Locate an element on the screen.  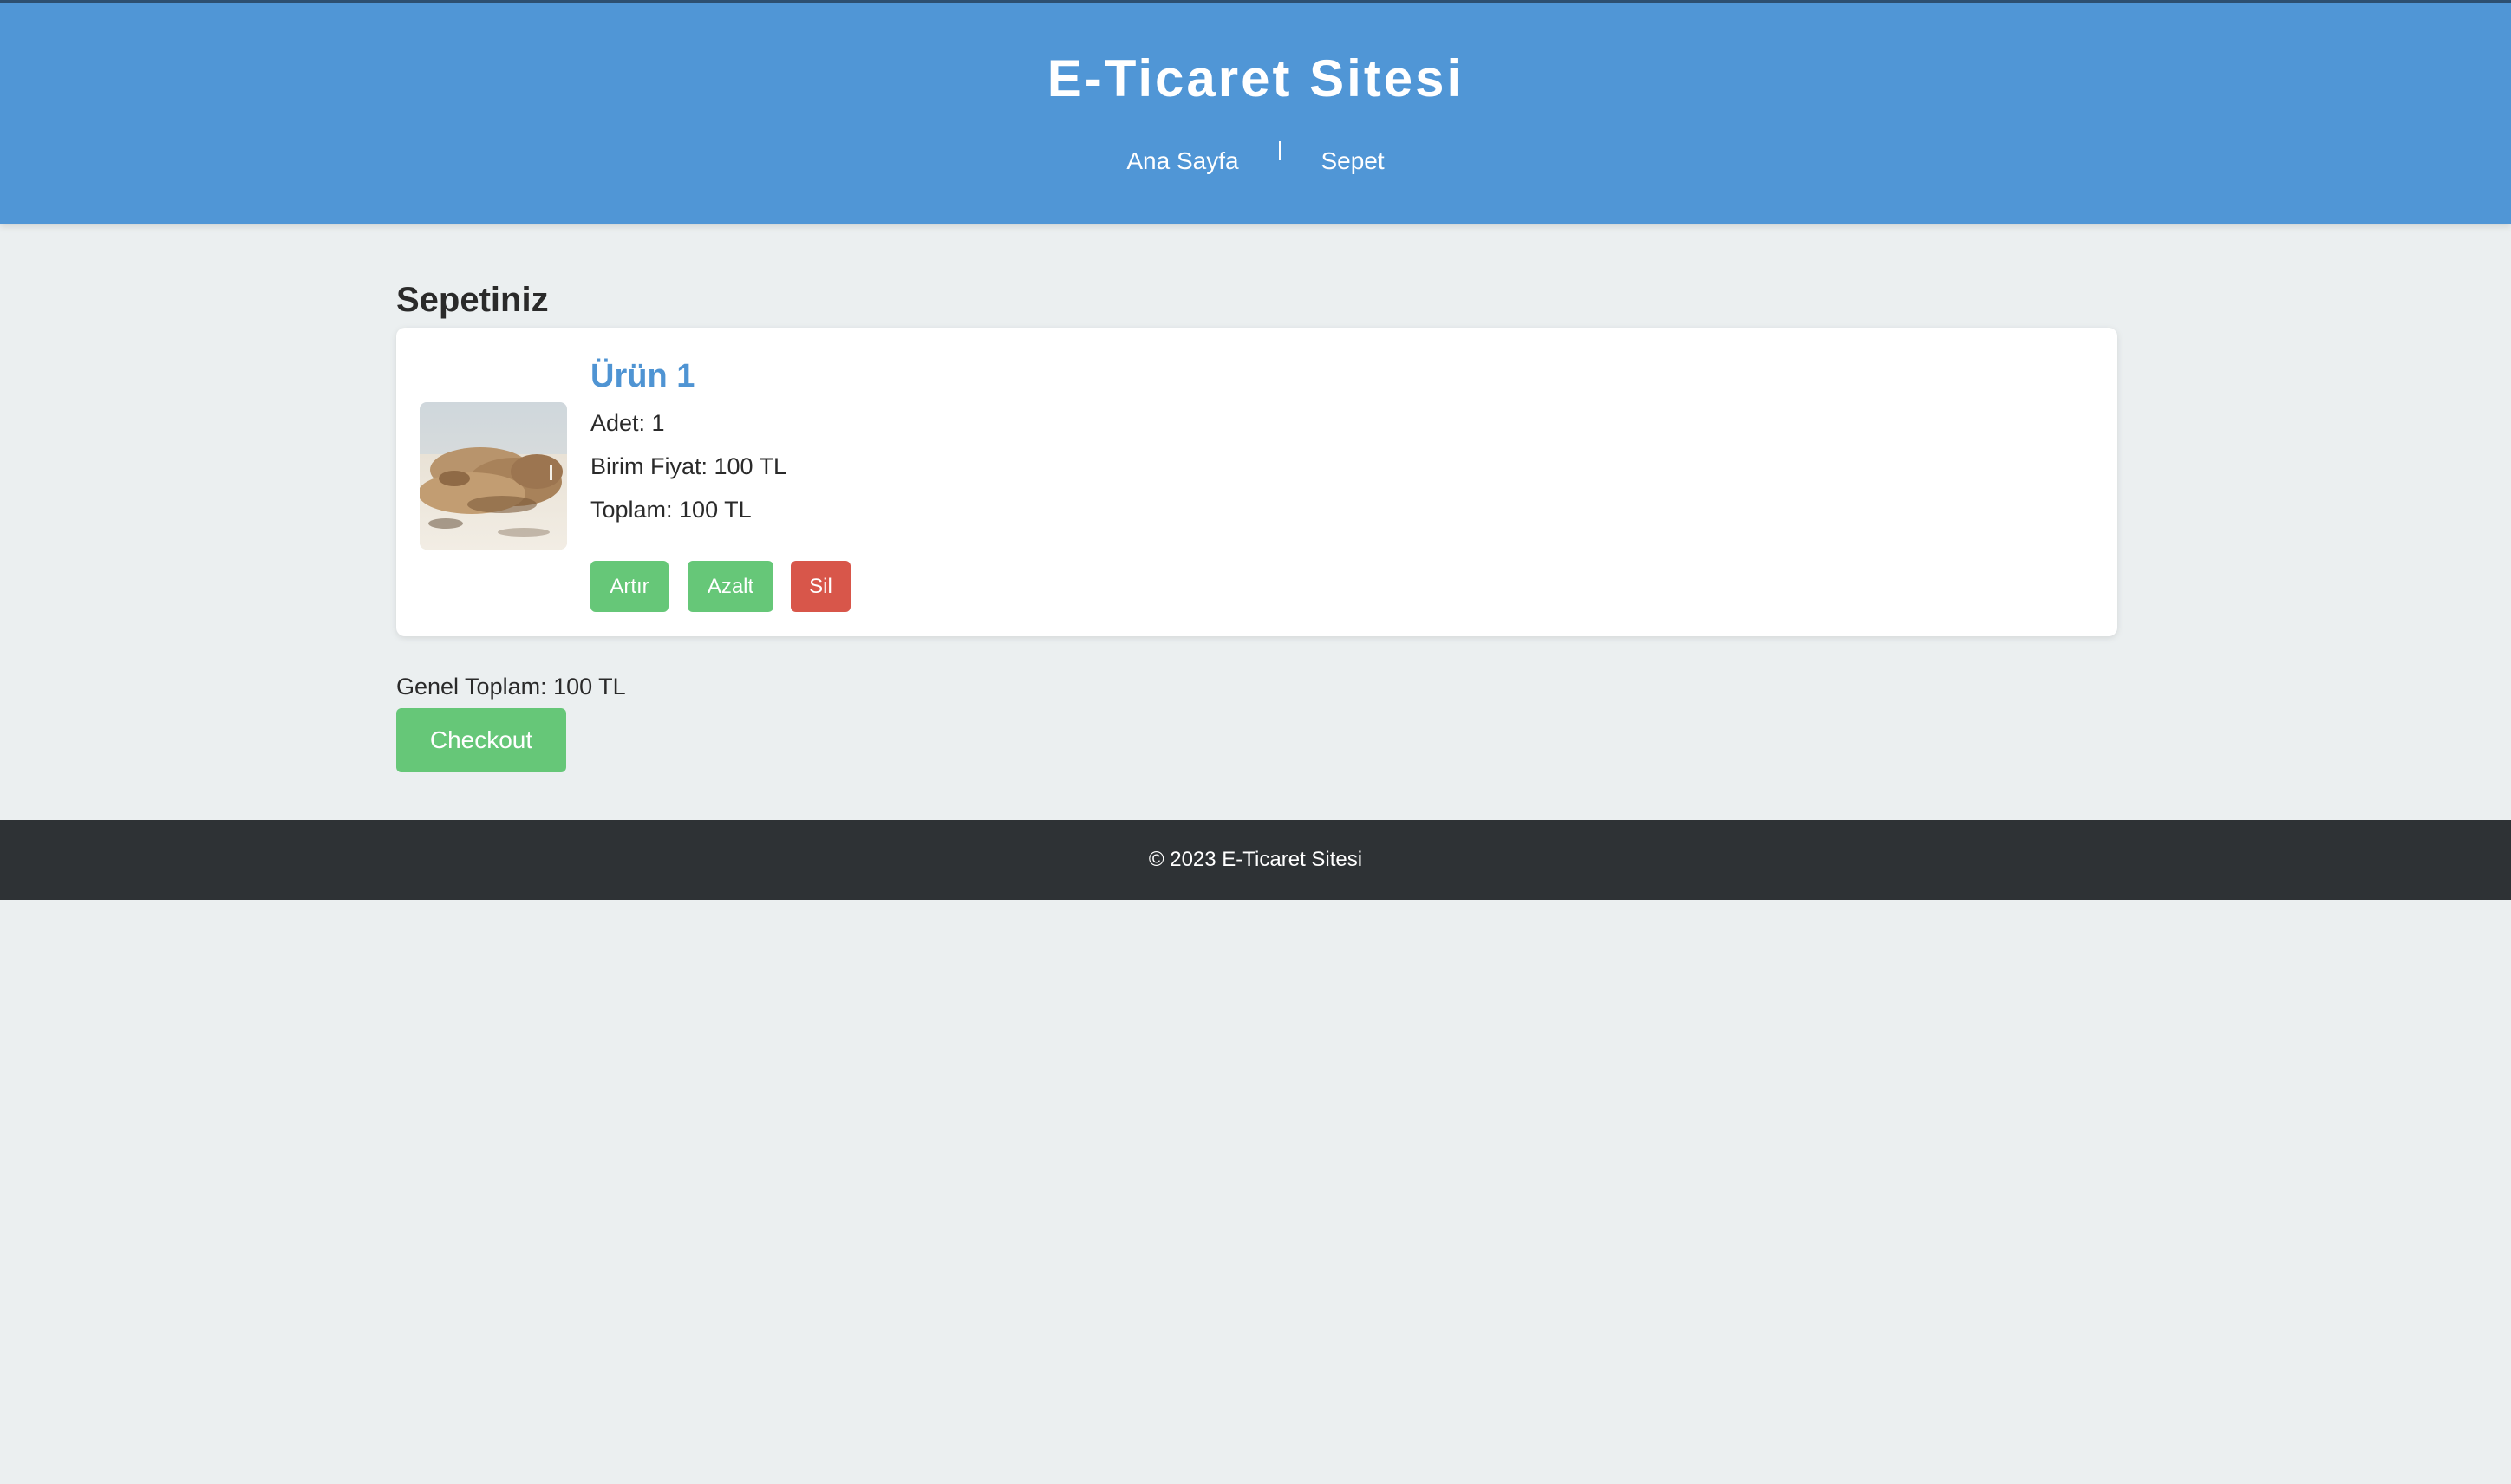
walrus-photo is located at coordinates (494, 476).